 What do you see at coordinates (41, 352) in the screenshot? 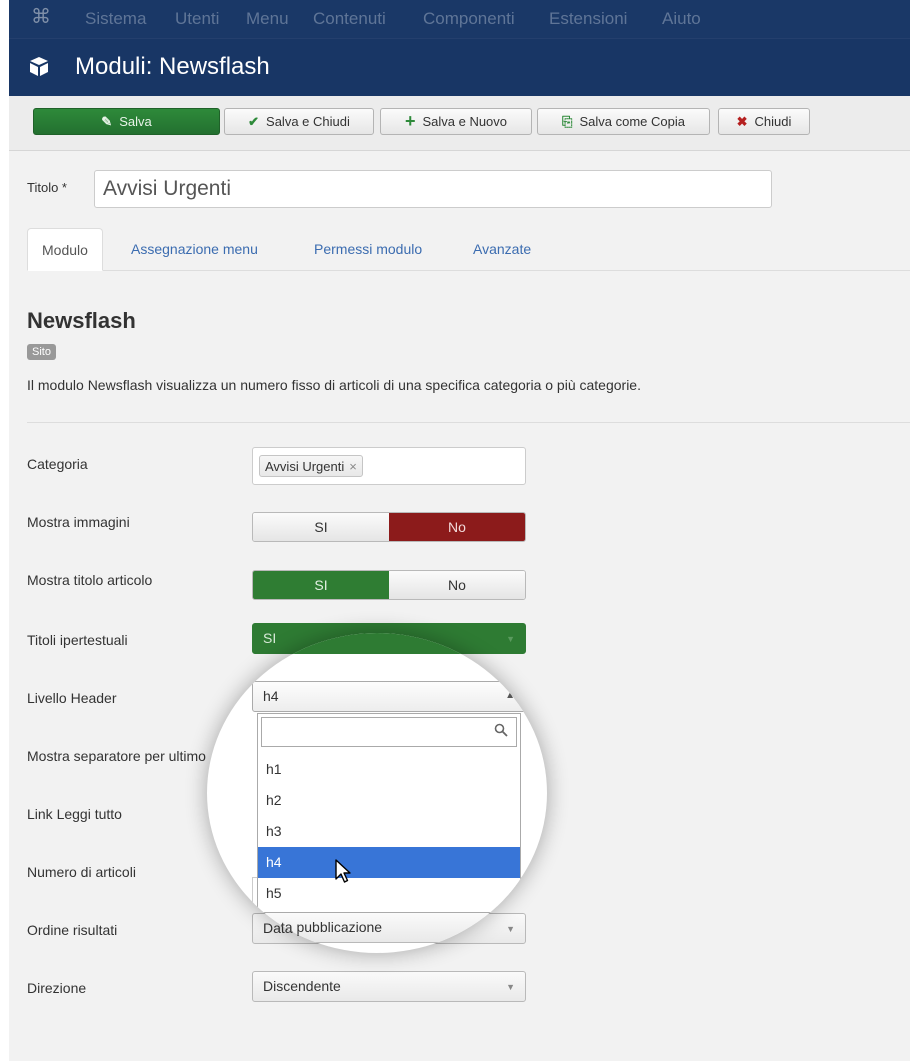
I see `site-badge: Sito` at bounding box center [41, 352].